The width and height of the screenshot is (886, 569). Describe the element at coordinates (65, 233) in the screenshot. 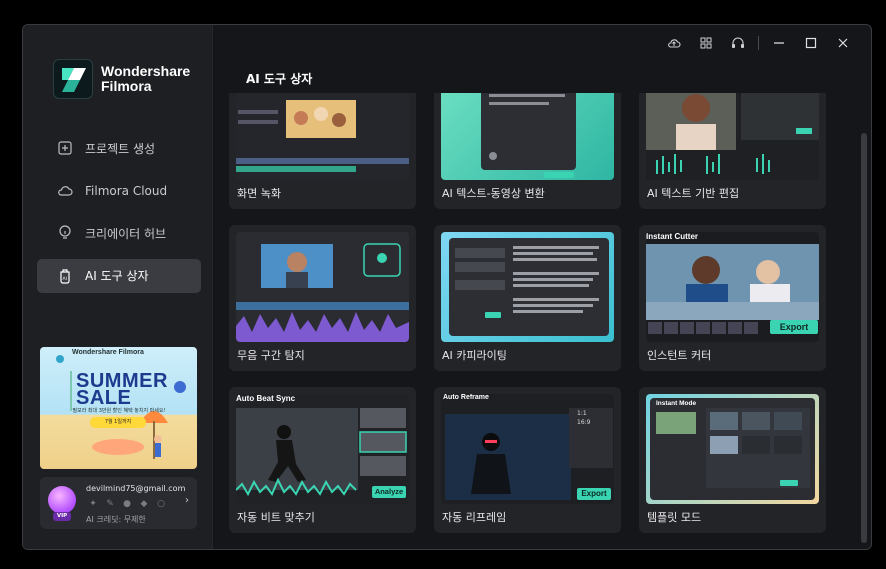

I see `lightbulb-icon` at that location.